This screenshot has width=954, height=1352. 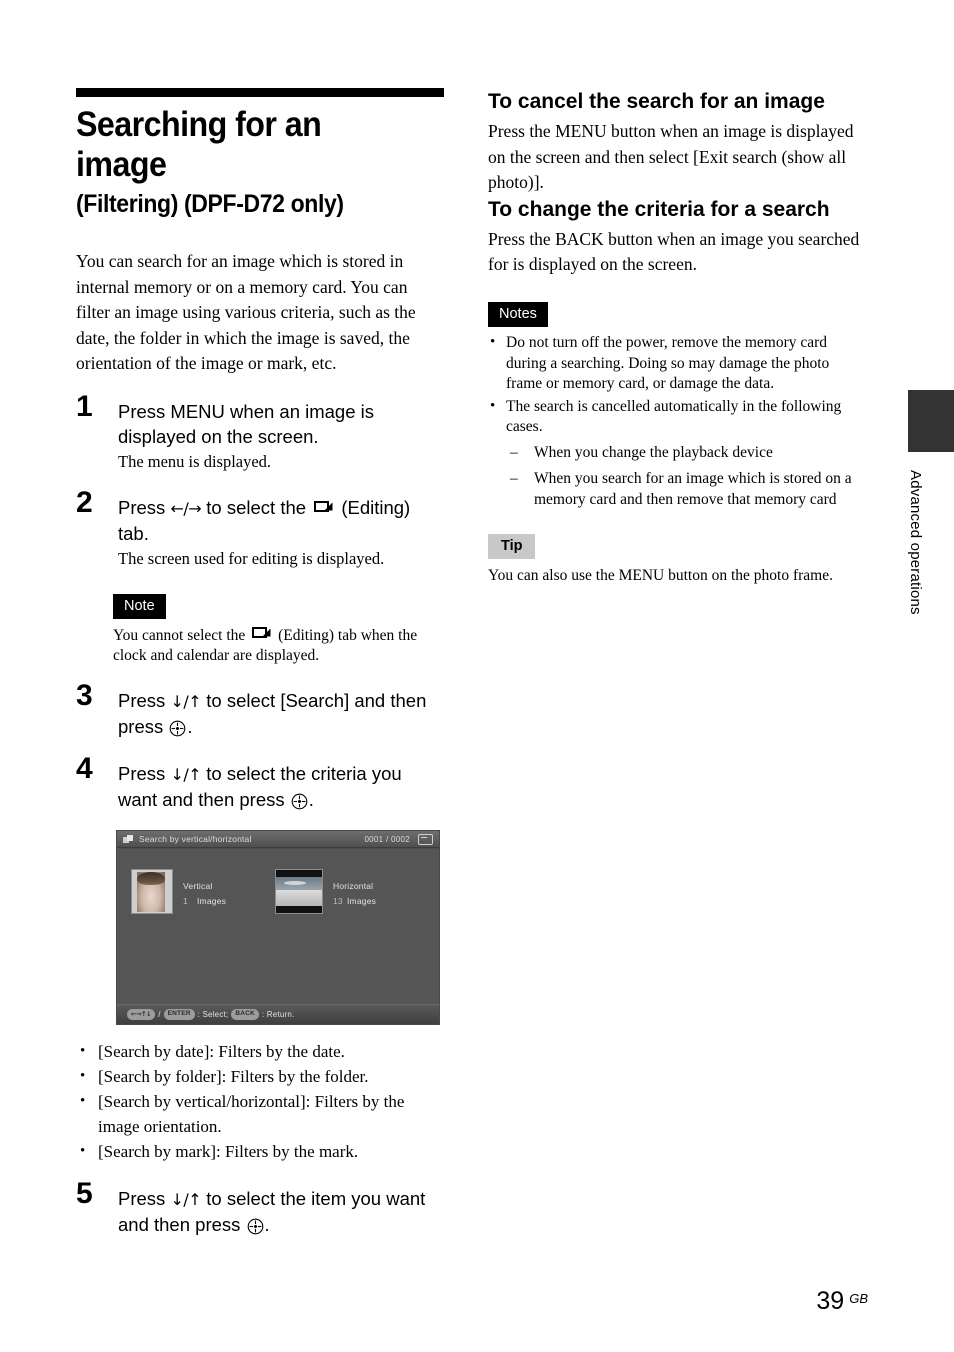 What do you see at coordinates (199, 144) in the screenshot?
I see `page-title: Searching for an image` at bounding box center [199, 144].